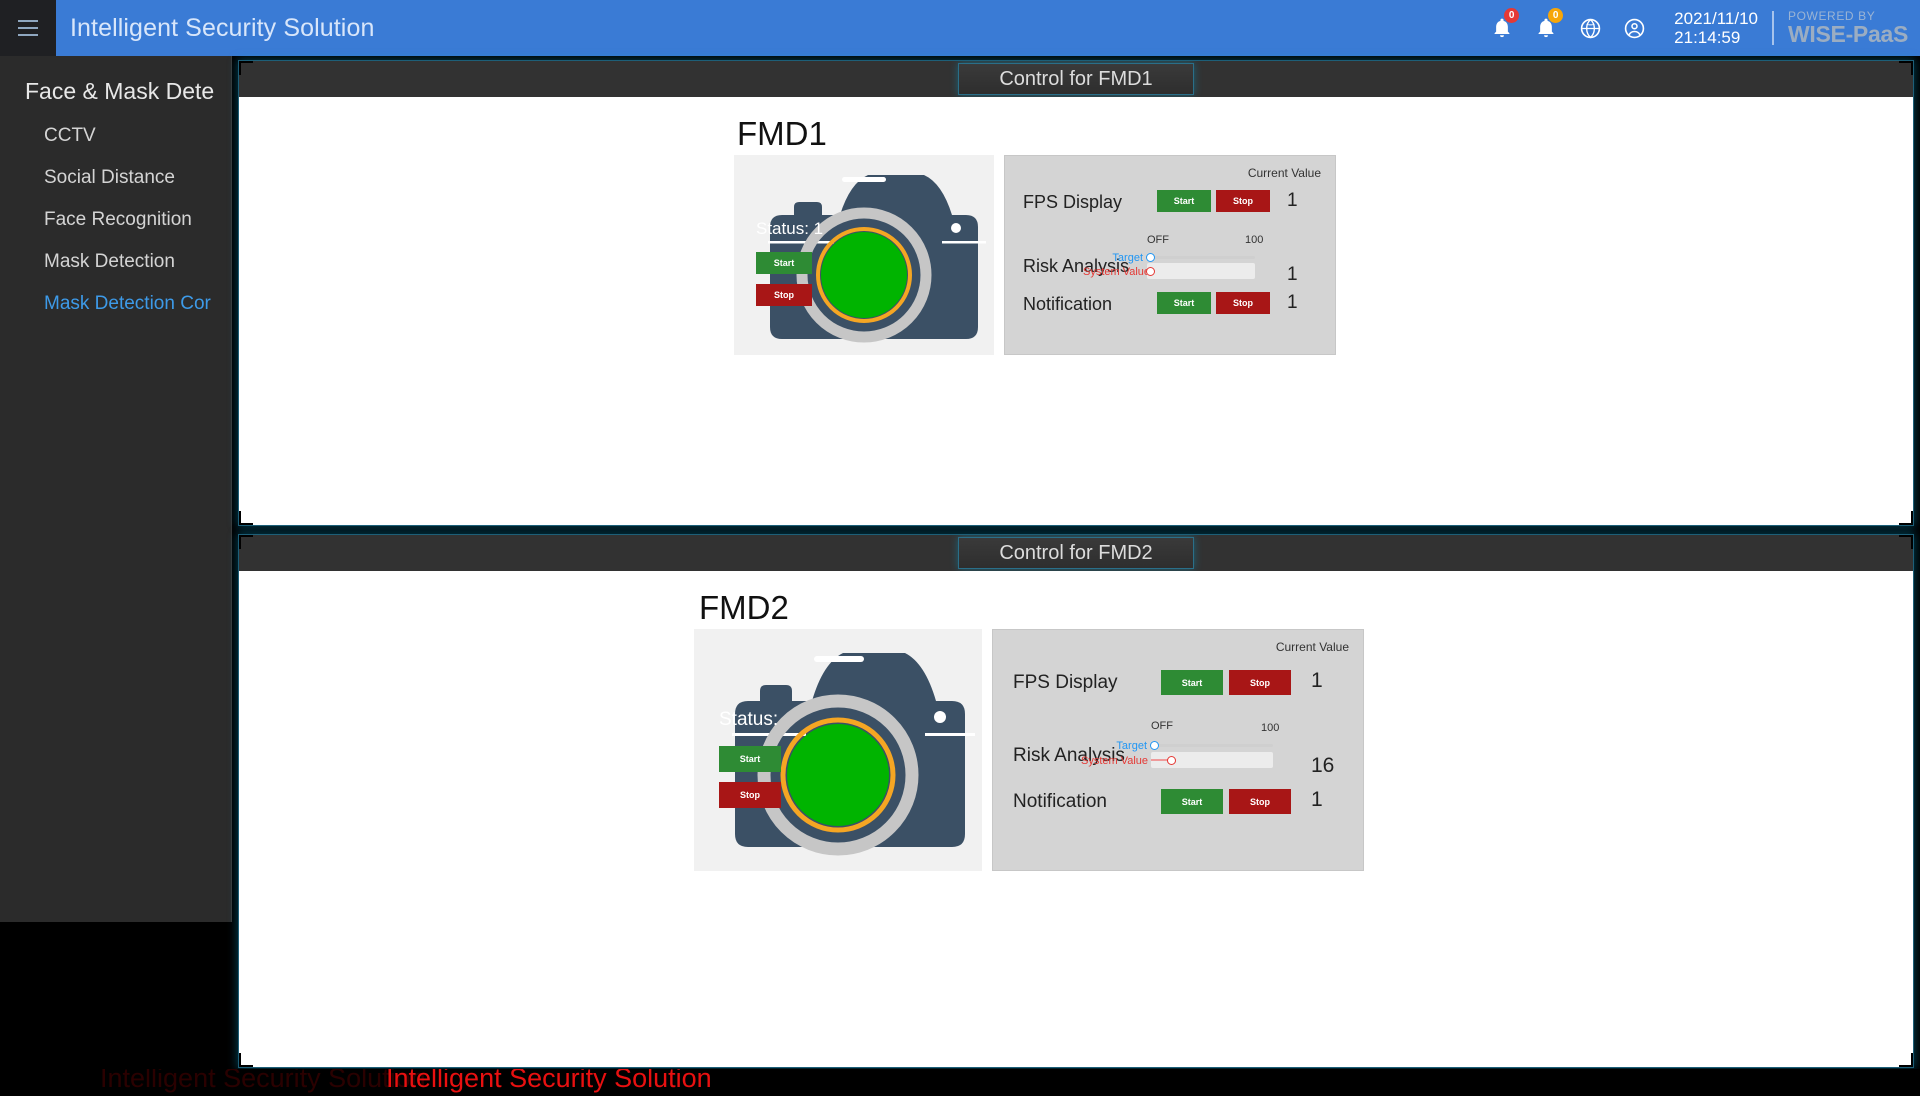 The image size is (1920, 1096). What do you see at coordinates (784, 295) in the screenshot?
I see `camera-stop-button-fmd1: Stop` at bounding box center [784, 295].